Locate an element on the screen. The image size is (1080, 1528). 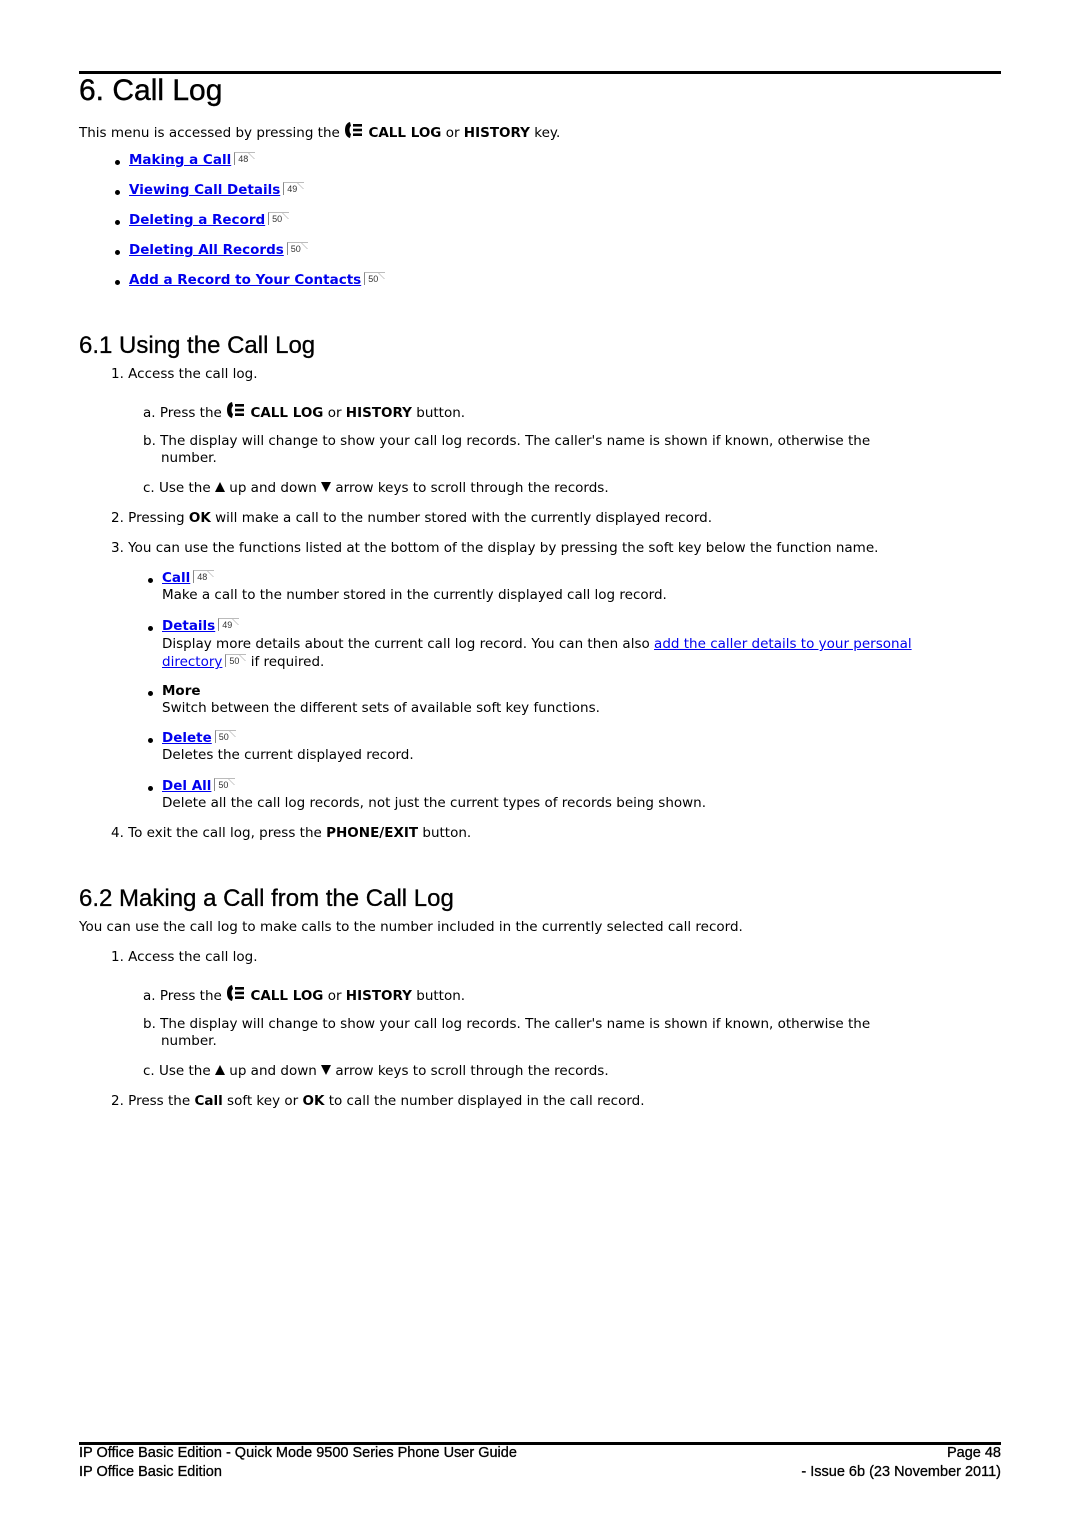
toc-item: Deleting a Record 50 is located at coordinates (202, 220).